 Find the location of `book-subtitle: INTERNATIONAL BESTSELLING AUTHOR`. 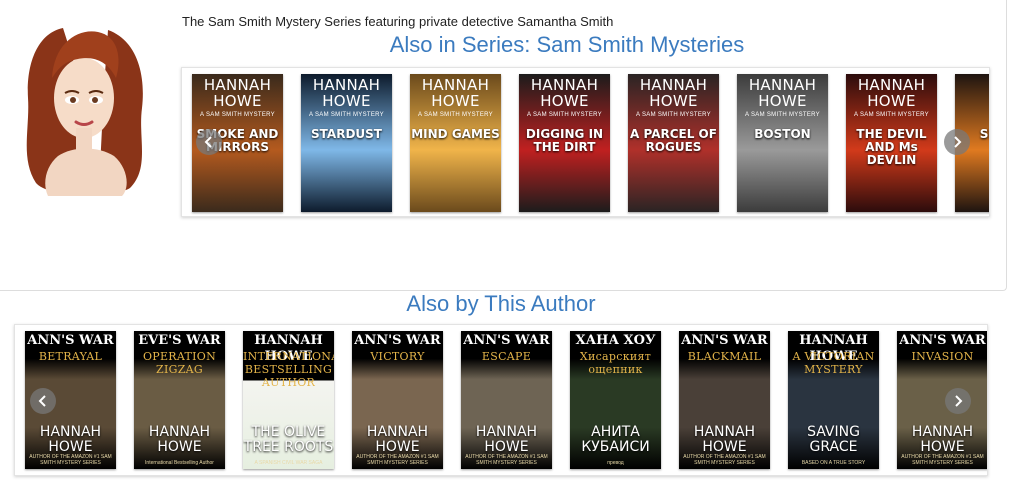

book-subtitle: INTERNATIONAL BESTSELLING AUTHOR is located at coordinates (288, 369).